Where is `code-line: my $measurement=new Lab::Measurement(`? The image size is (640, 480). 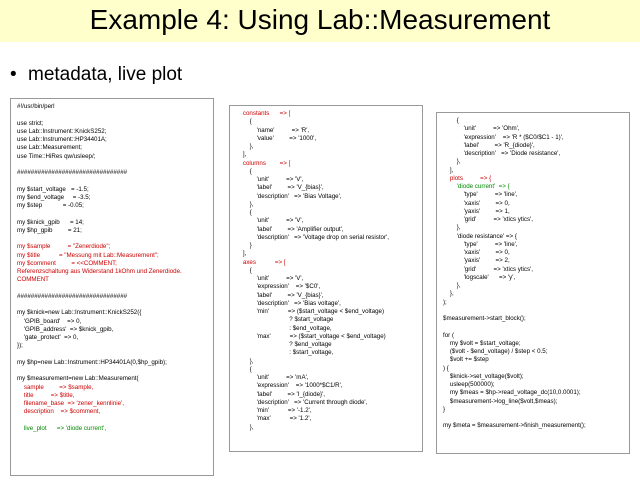
code-line: my $measurement=new Lab::Measurement( is located at coordinates (78, 379).